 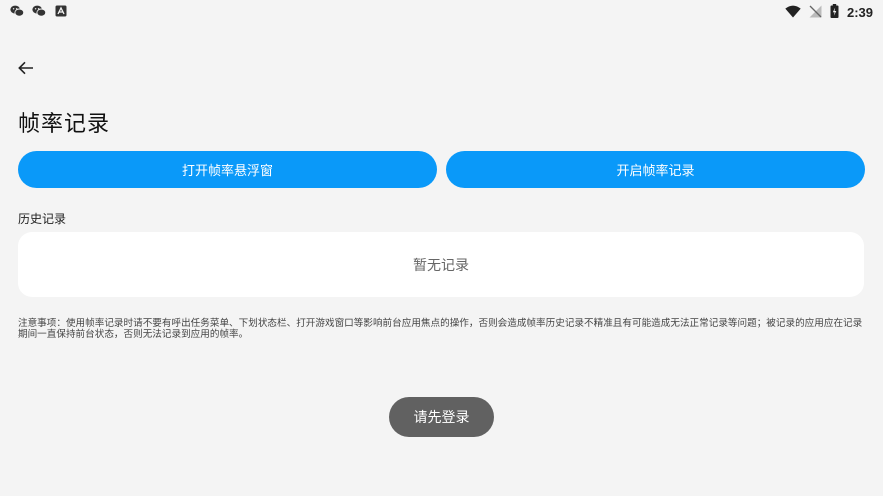 I want to click on status-bar: 2:39, so click(x=441, y=12).